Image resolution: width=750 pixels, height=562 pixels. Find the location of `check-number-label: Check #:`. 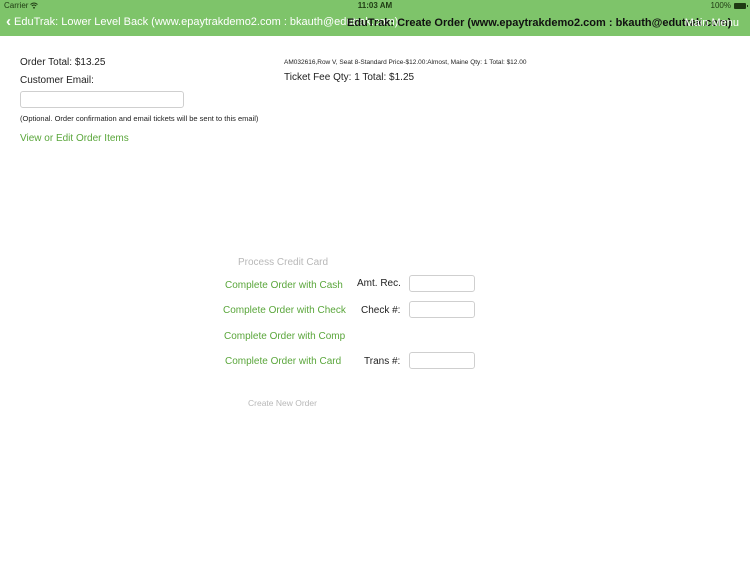

check-number-label: Check #: is located at coordinates (381, 310).